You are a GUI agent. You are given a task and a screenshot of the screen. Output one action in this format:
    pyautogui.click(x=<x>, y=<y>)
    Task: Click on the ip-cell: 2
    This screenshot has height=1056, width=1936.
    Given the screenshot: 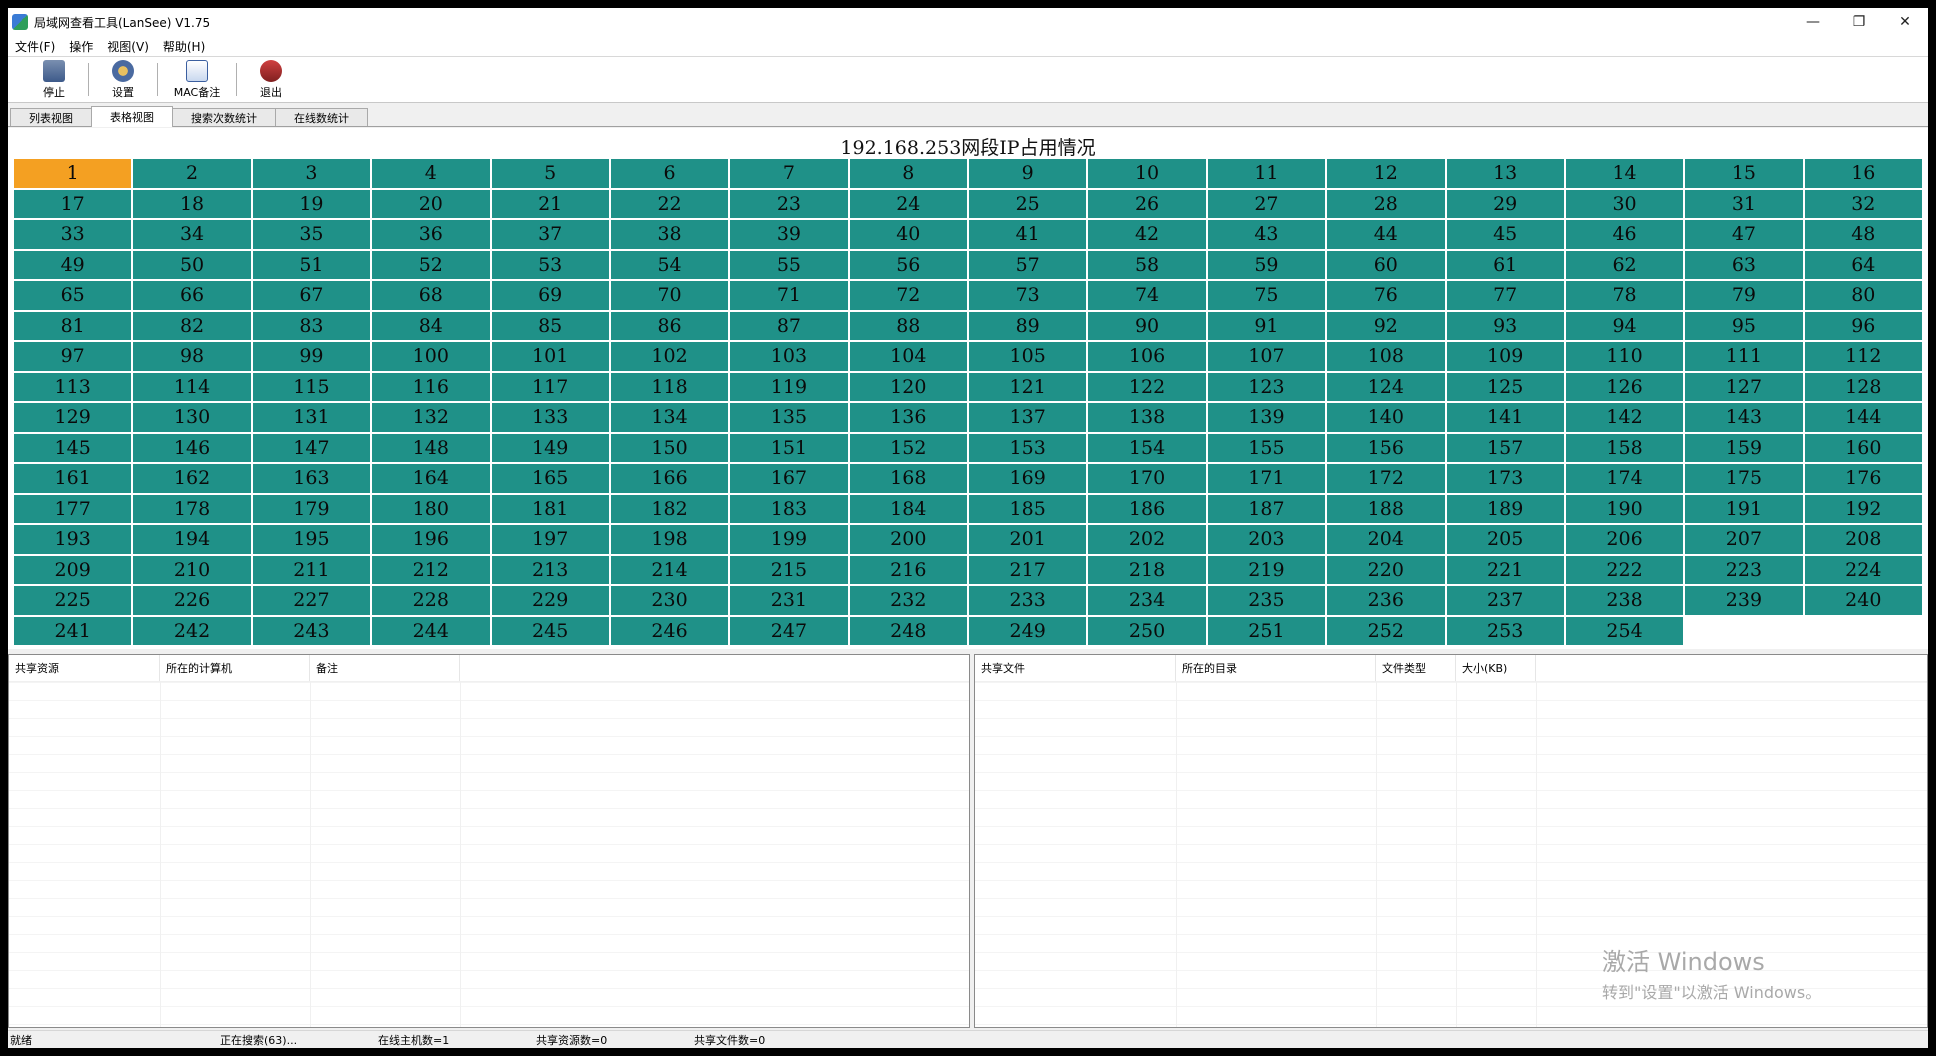 What is the action you would take?
    pyautogui.click(x=192, y=173)
    